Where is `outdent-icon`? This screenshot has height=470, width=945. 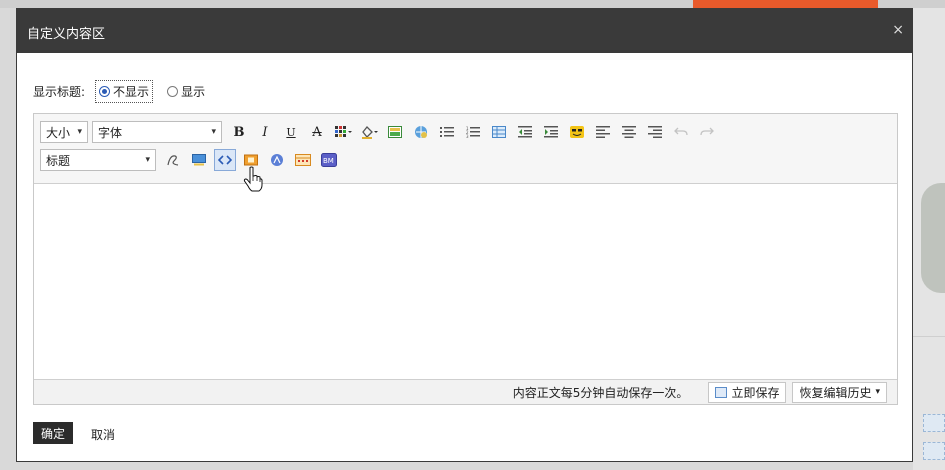
outdent-icon is located at coordinates (525, 132).